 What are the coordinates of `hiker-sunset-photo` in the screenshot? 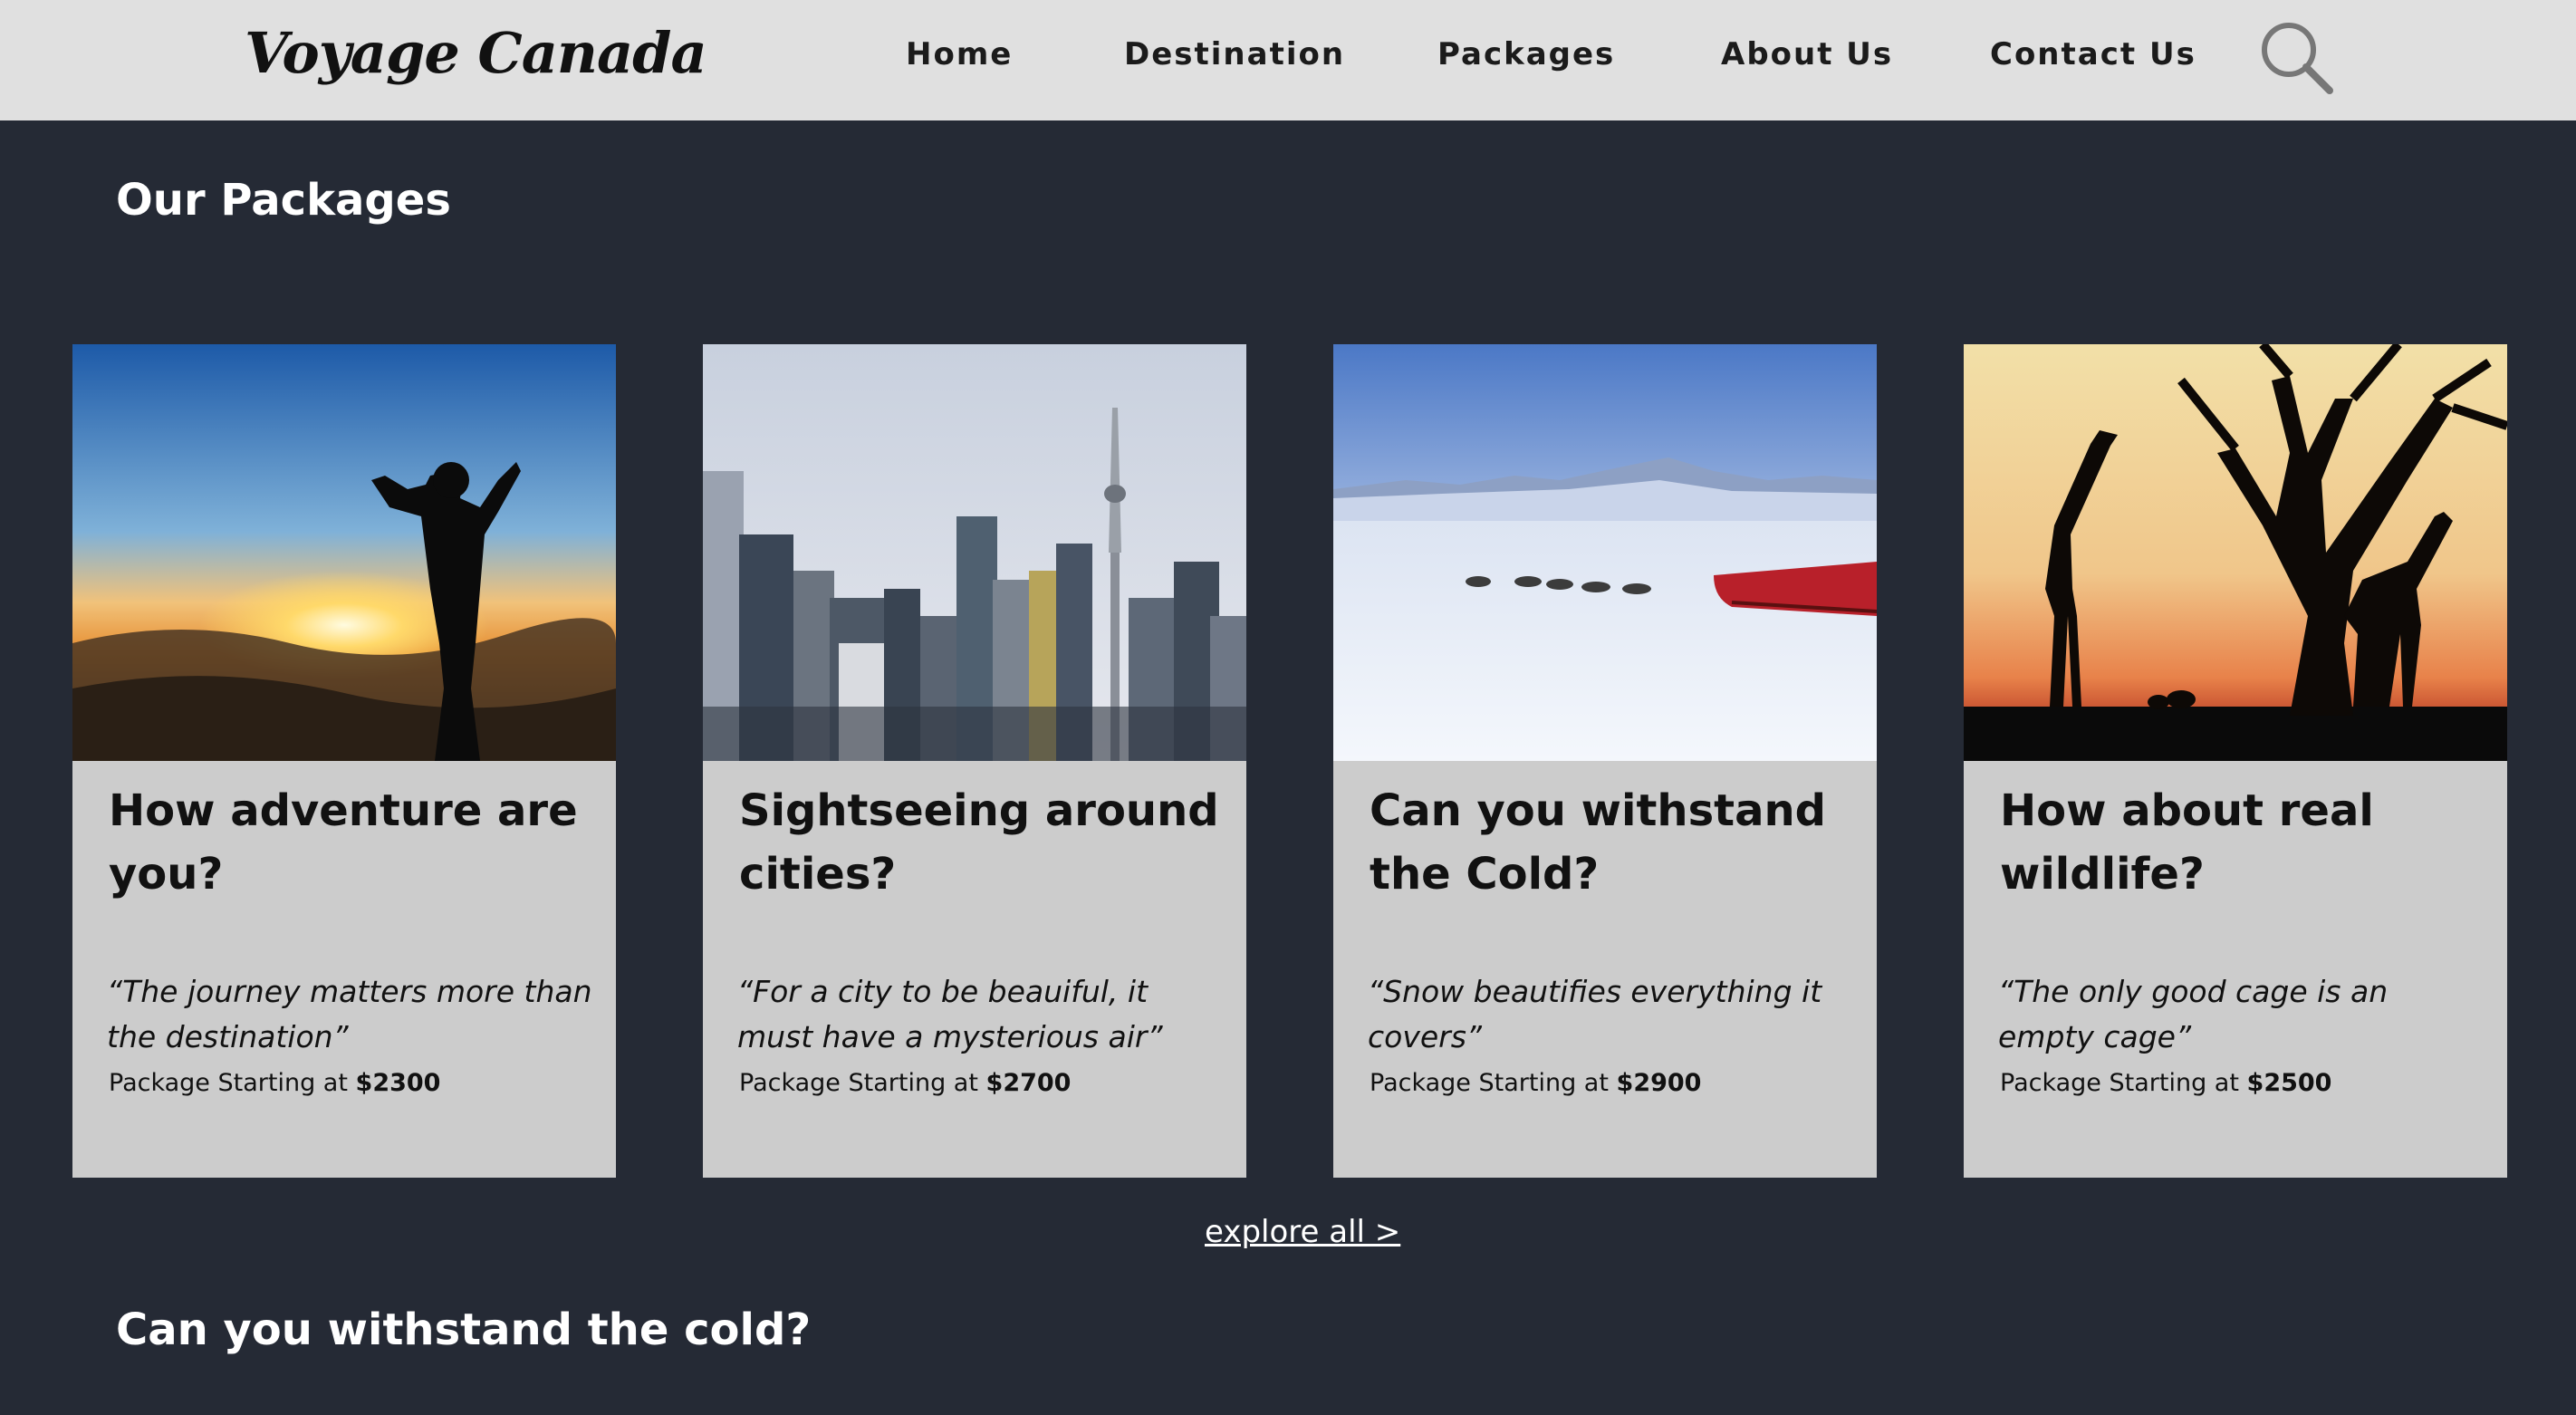 It's located at (344, 552).